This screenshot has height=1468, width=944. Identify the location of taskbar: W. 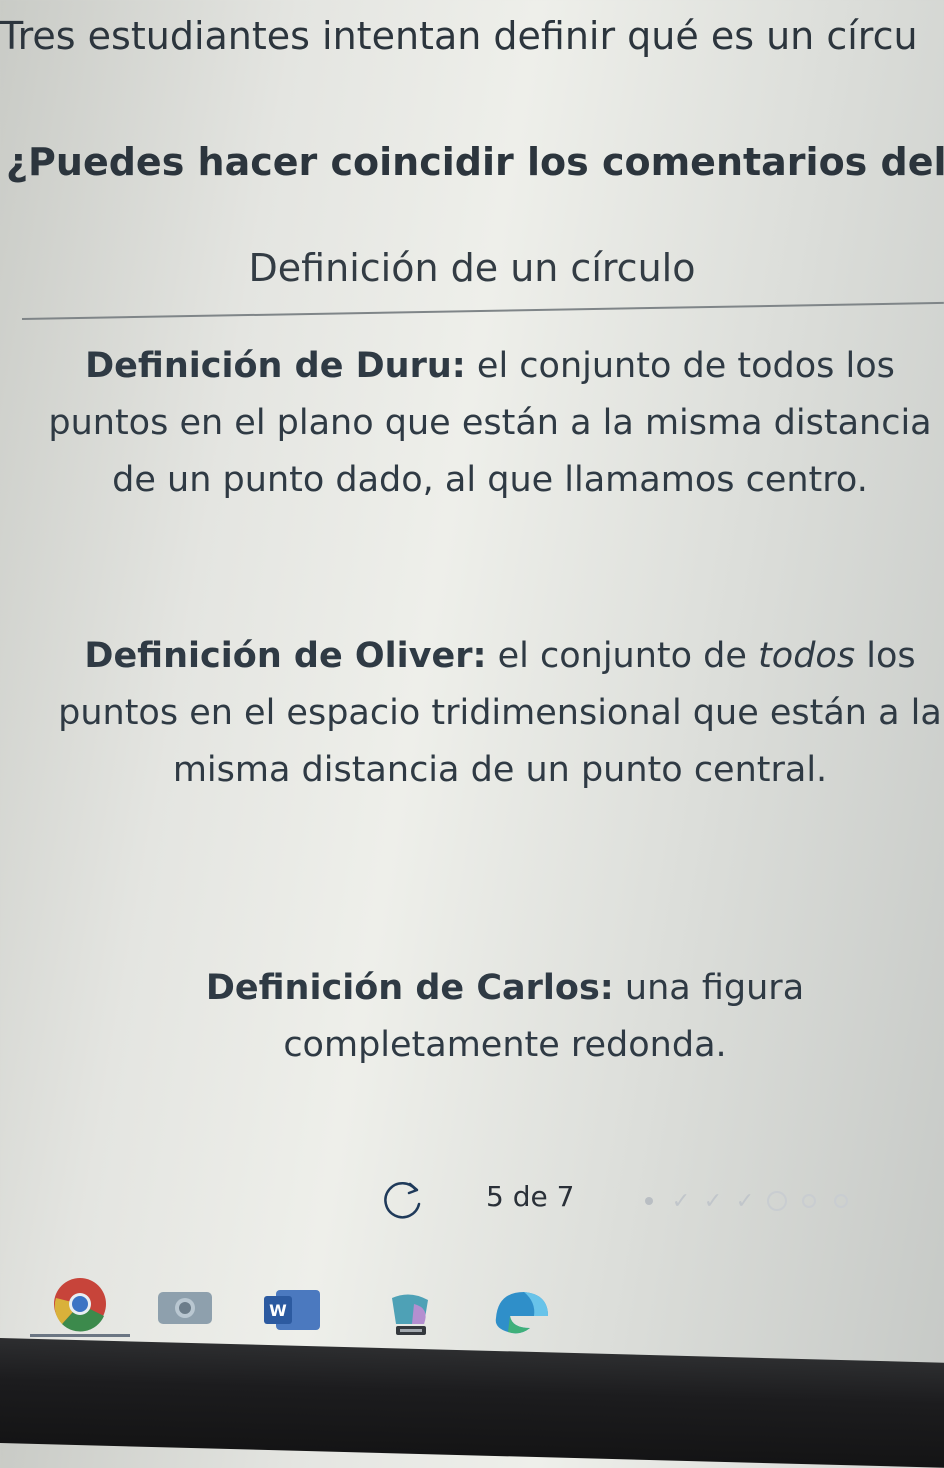
(472, 1364).